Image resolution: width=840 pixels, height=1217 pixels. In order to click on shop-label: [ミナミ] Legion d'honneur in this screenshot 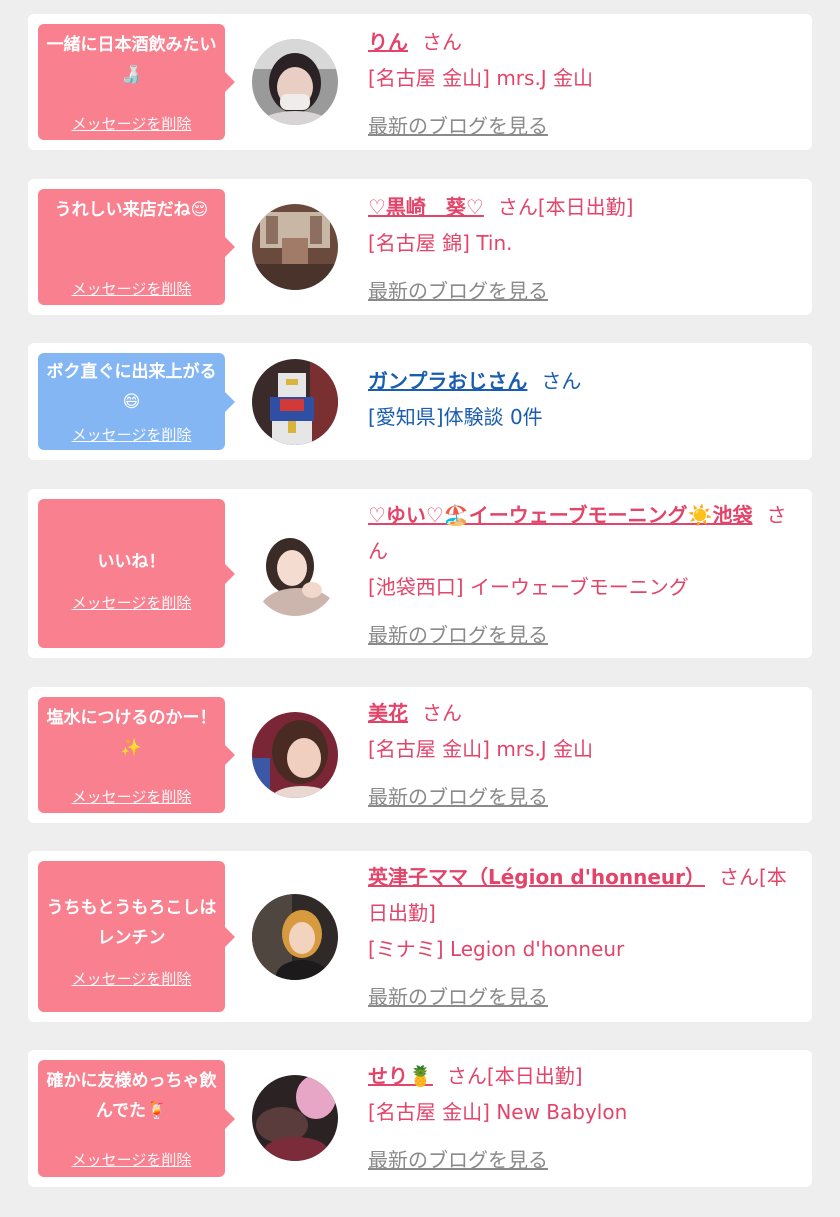, I will do `click(496, 949)`.